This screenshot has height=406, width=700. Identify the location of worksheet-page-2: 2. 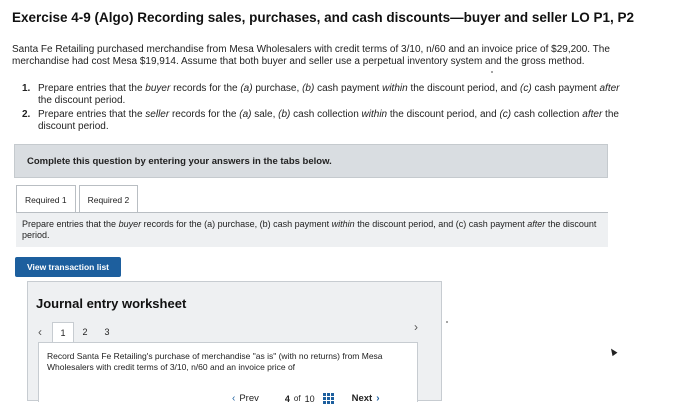
(85, 332).